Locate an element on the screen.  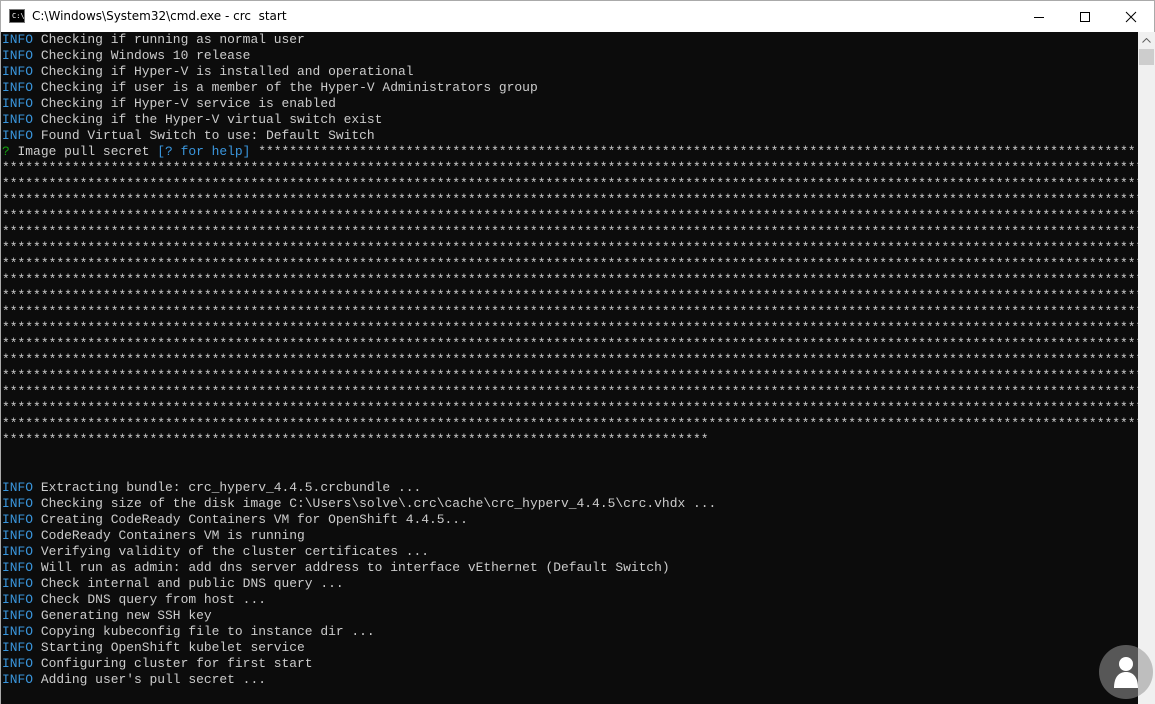
watermark-badge is located at coordinates (1126, 672).